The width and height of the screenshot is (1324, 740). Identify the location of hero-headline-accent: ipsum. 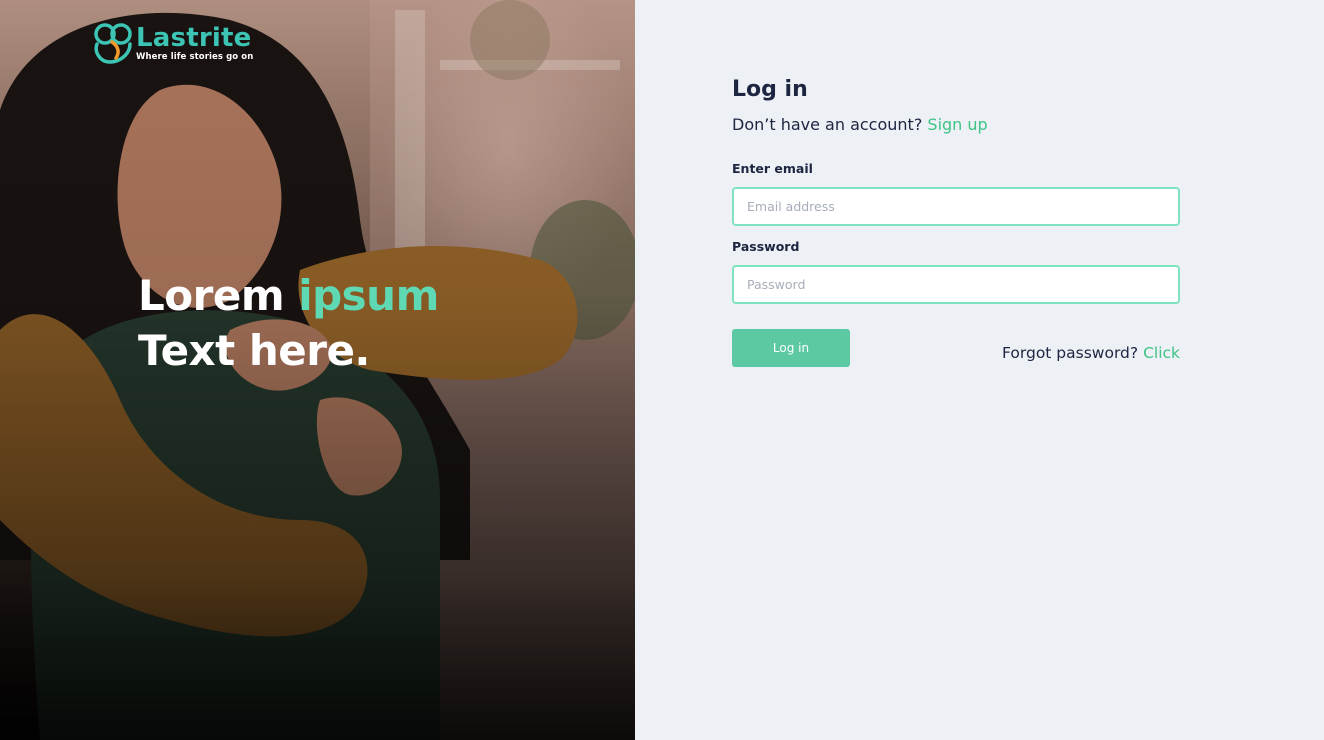
(368, 295).